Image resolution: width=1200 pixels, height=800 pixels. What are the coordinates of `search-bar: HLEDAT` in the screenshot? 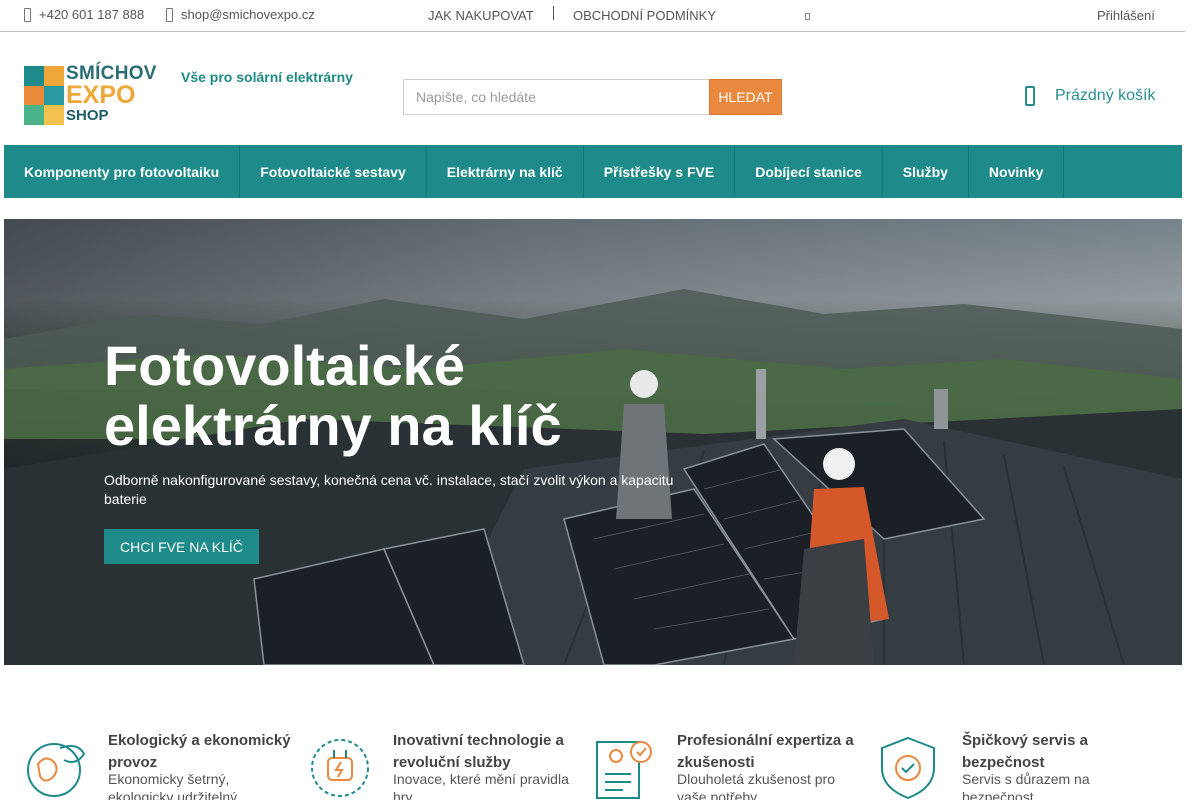 It's located at (592, 97).